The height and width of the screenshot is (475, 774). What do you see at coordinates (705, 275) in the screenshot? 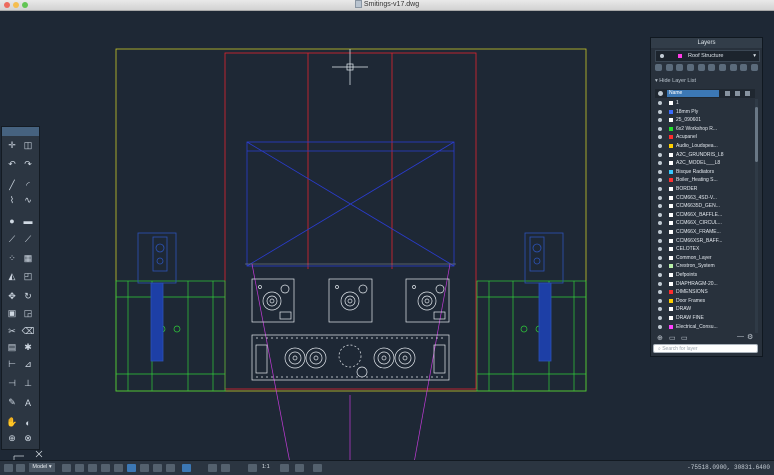
I see `layer-row: Defpoints` at bounding box center [705, 275].